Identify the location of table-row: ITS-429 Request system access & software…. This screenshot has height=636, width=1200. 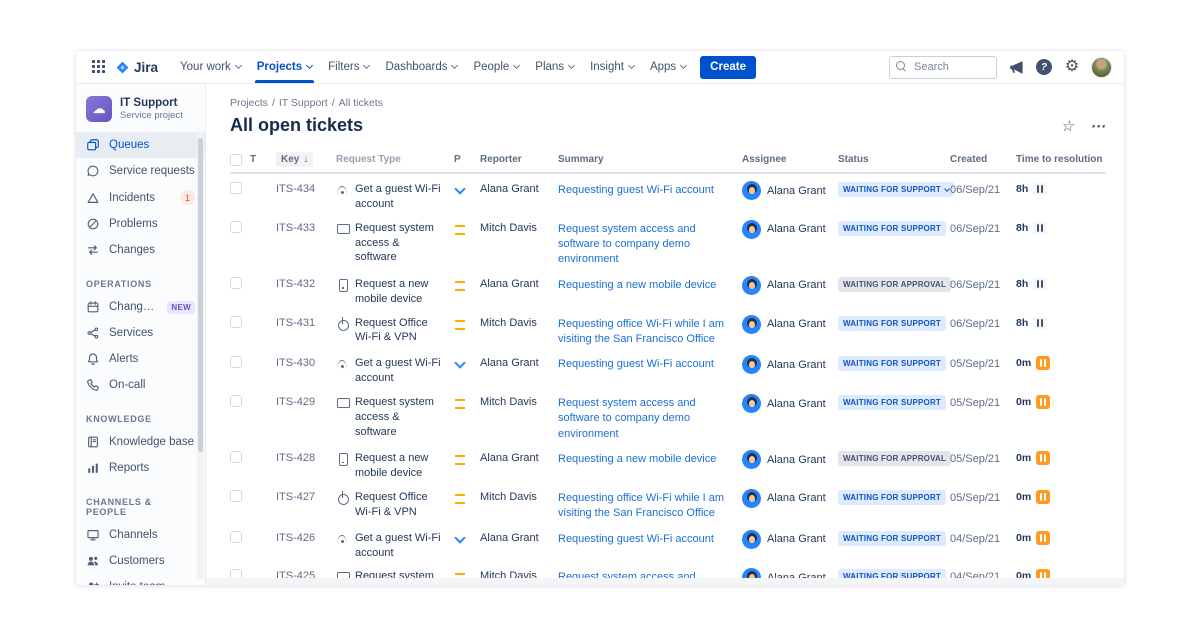
(668, 415).